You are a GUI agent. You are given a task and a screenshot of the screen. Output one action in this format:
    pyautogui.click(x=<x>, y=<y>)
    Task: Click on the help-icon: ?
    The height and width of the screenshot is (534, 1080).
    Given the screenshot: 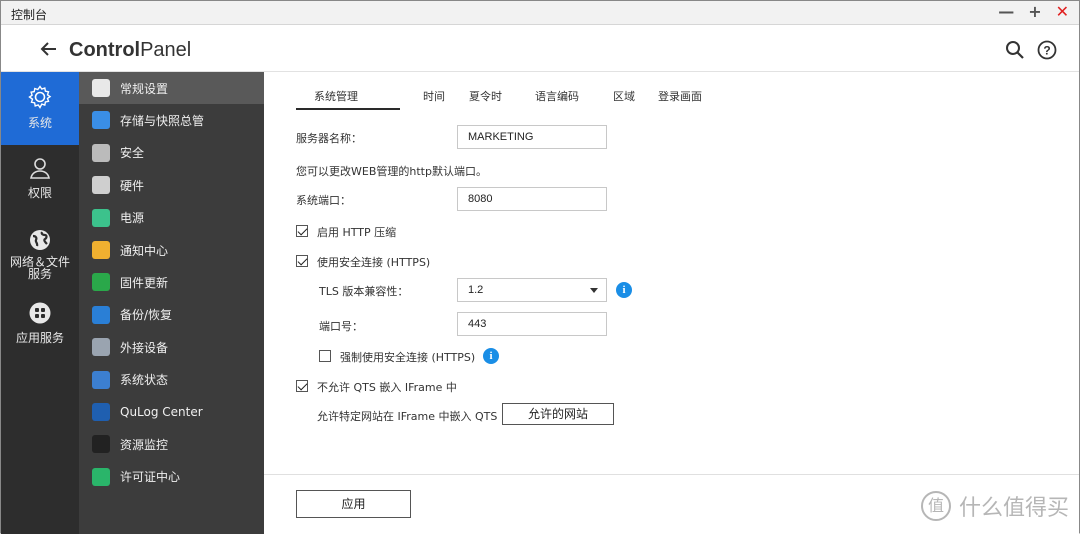 What is the action you would take?
    pyautogui.click(x=1047, y=52)
    